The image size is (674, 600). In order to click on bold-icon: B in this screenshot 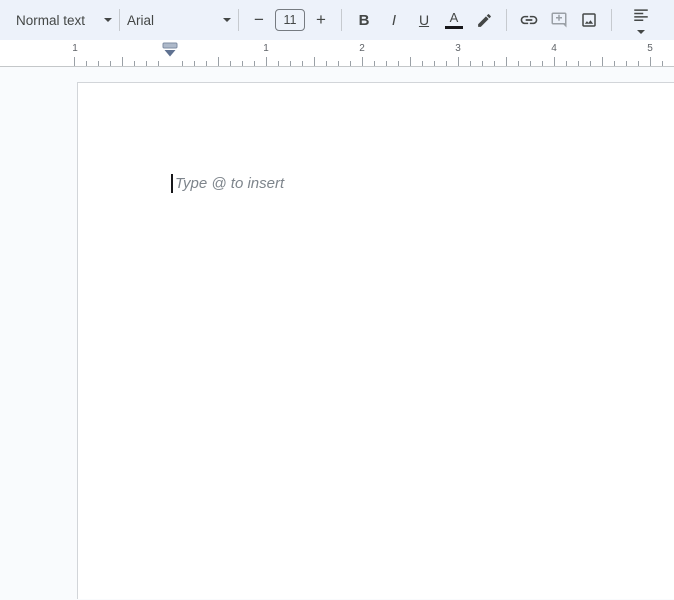, I will do `click(364, 20)`.